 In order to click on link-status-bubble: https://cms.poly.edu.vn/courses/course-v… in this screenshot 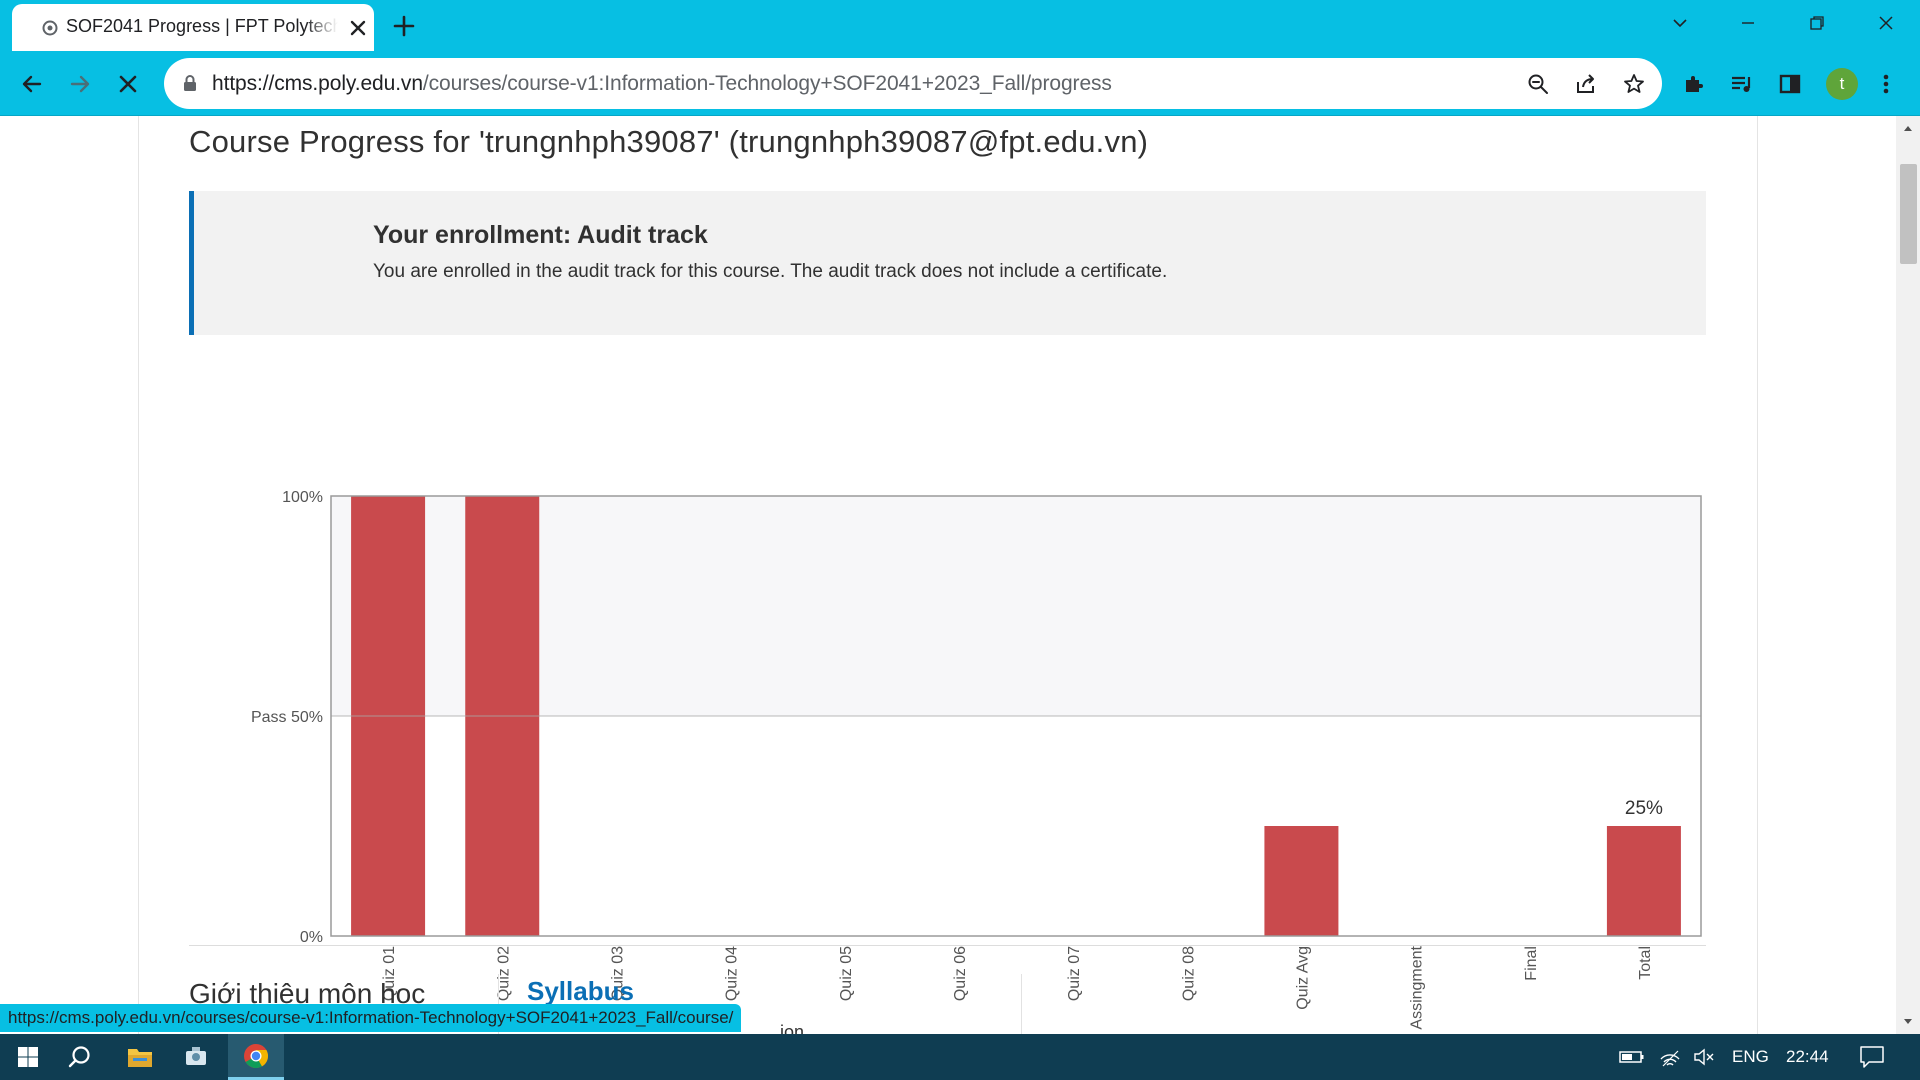, I will do `click(371, 1018)`.